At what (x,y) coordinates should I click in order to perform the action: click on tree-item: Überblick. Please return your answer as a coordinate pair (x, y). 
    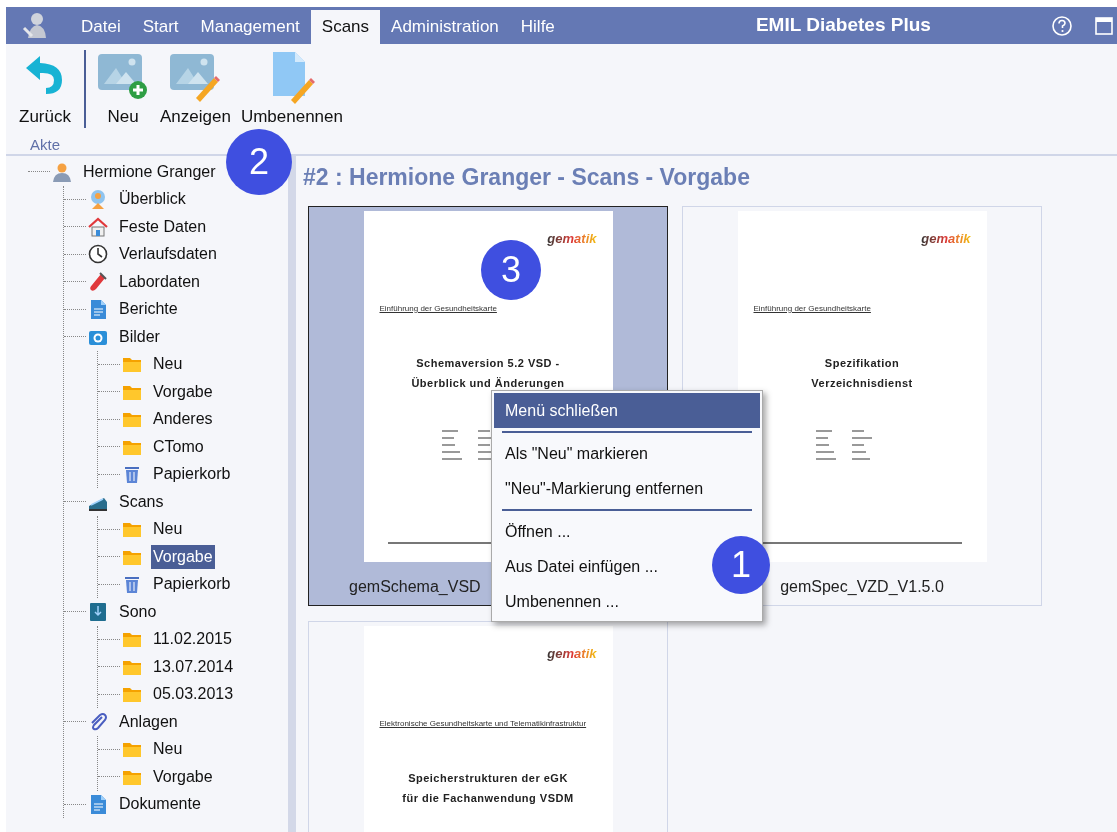
    Looking at the image, I should click on (152, 199).